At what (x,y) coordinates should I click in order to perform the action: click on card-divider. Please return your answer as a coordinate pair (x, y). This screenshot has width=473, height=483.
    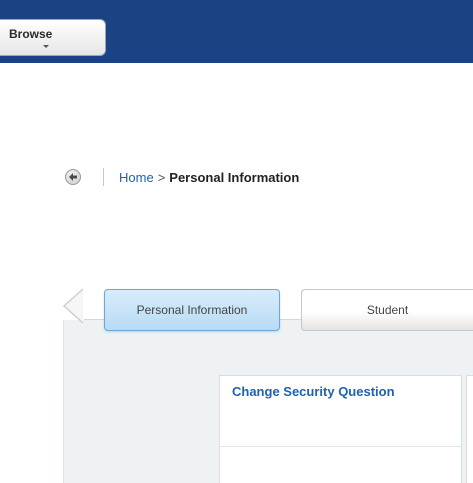
    Looking at the image, I should click on (340, 446).